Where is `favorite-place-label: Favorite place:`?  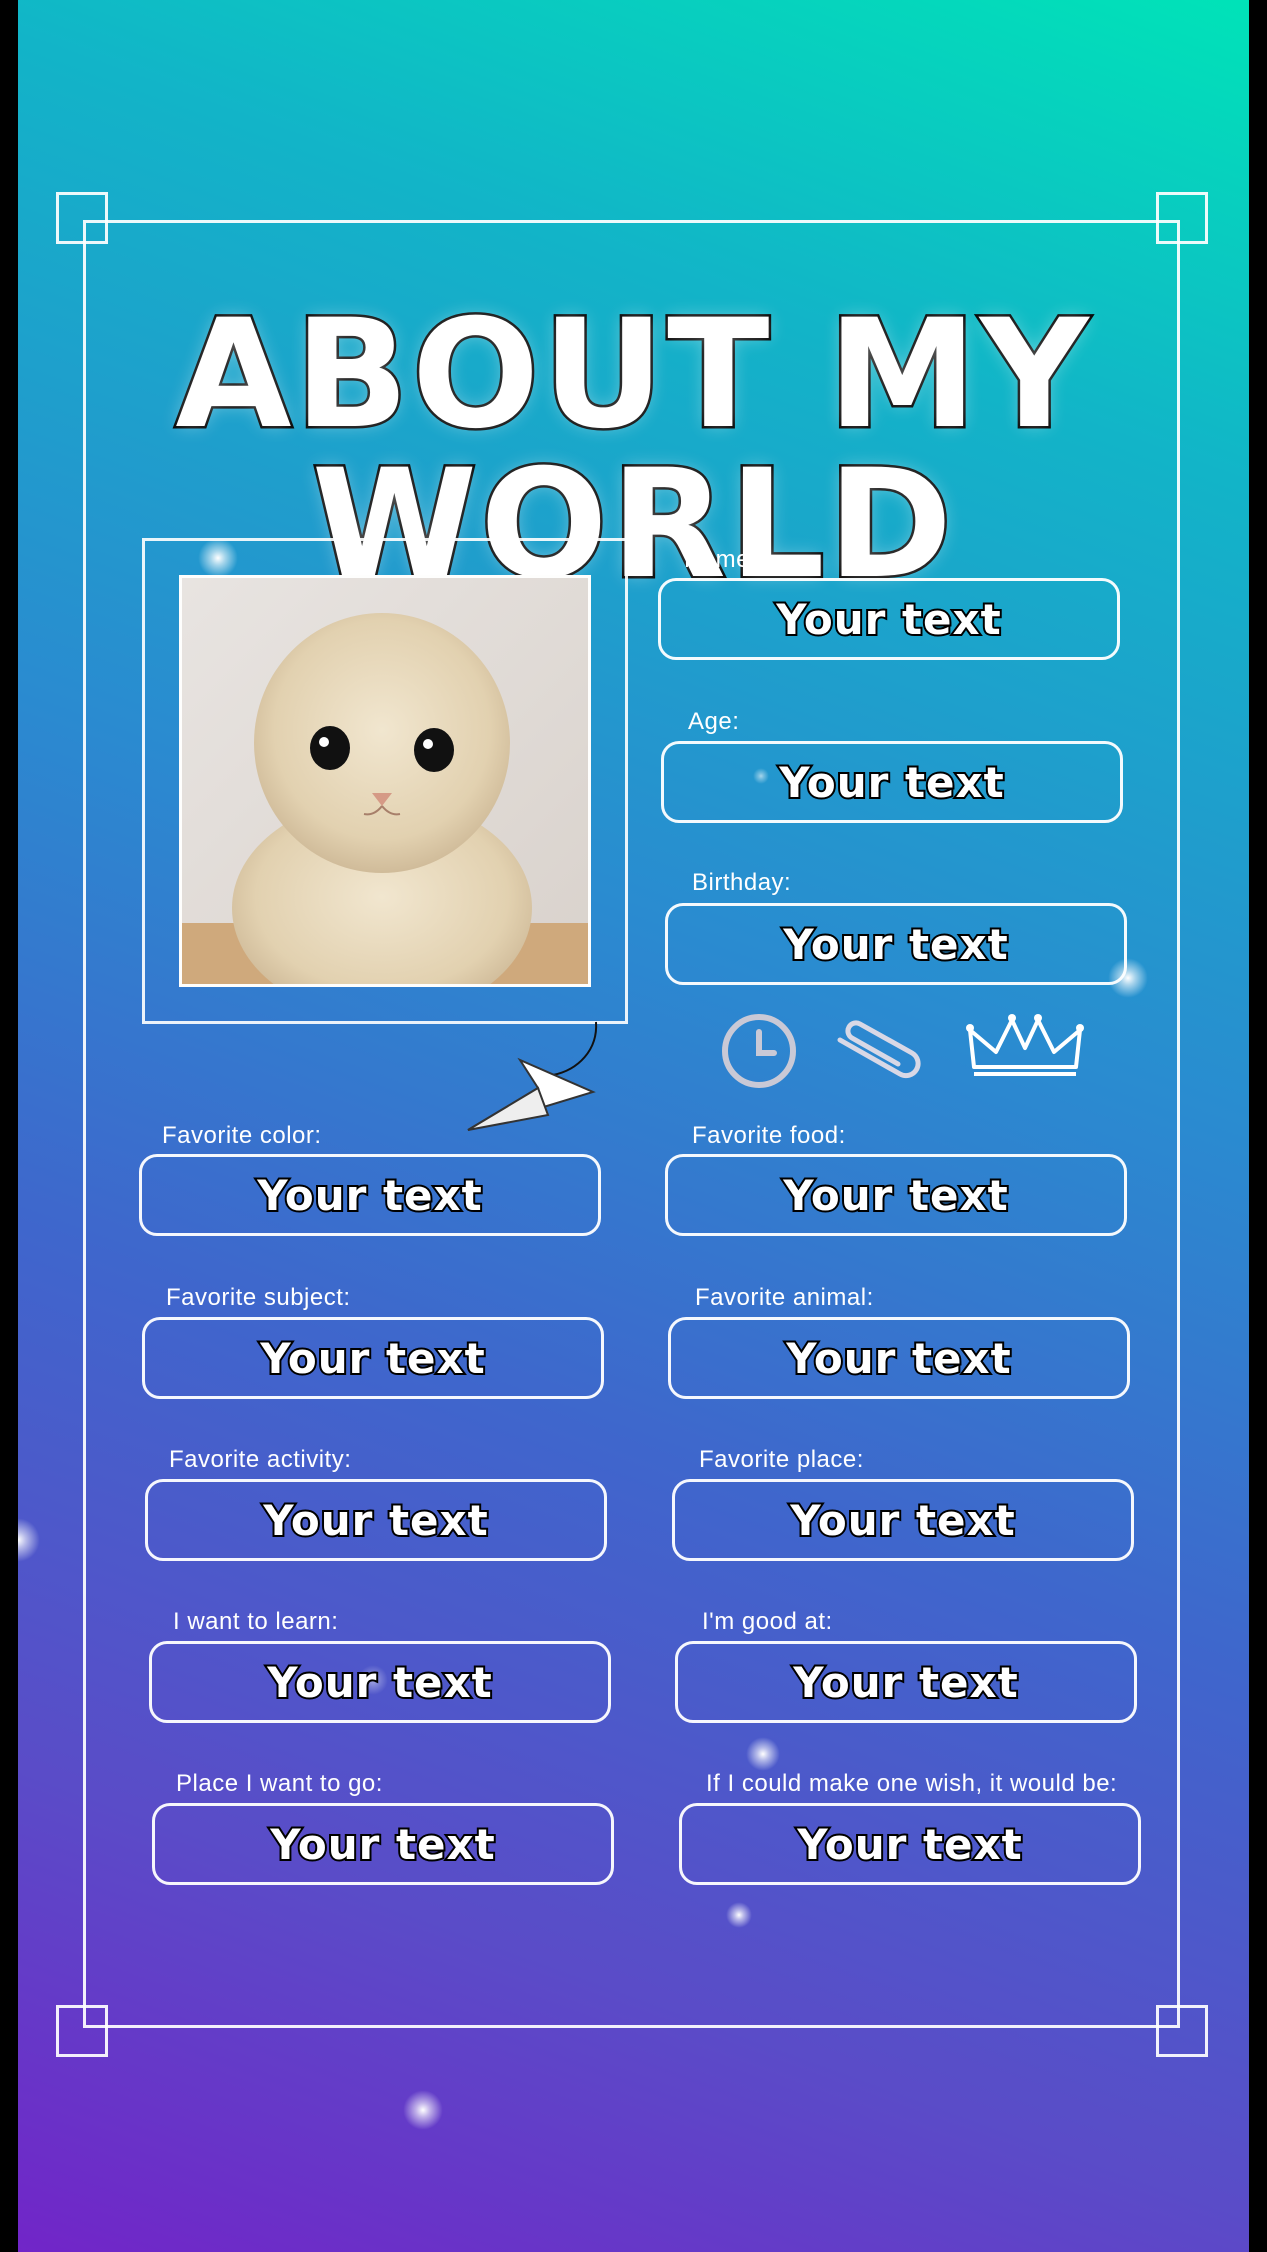
favorite-place-label: Favorite place: is located at coordinates (781, 1459).